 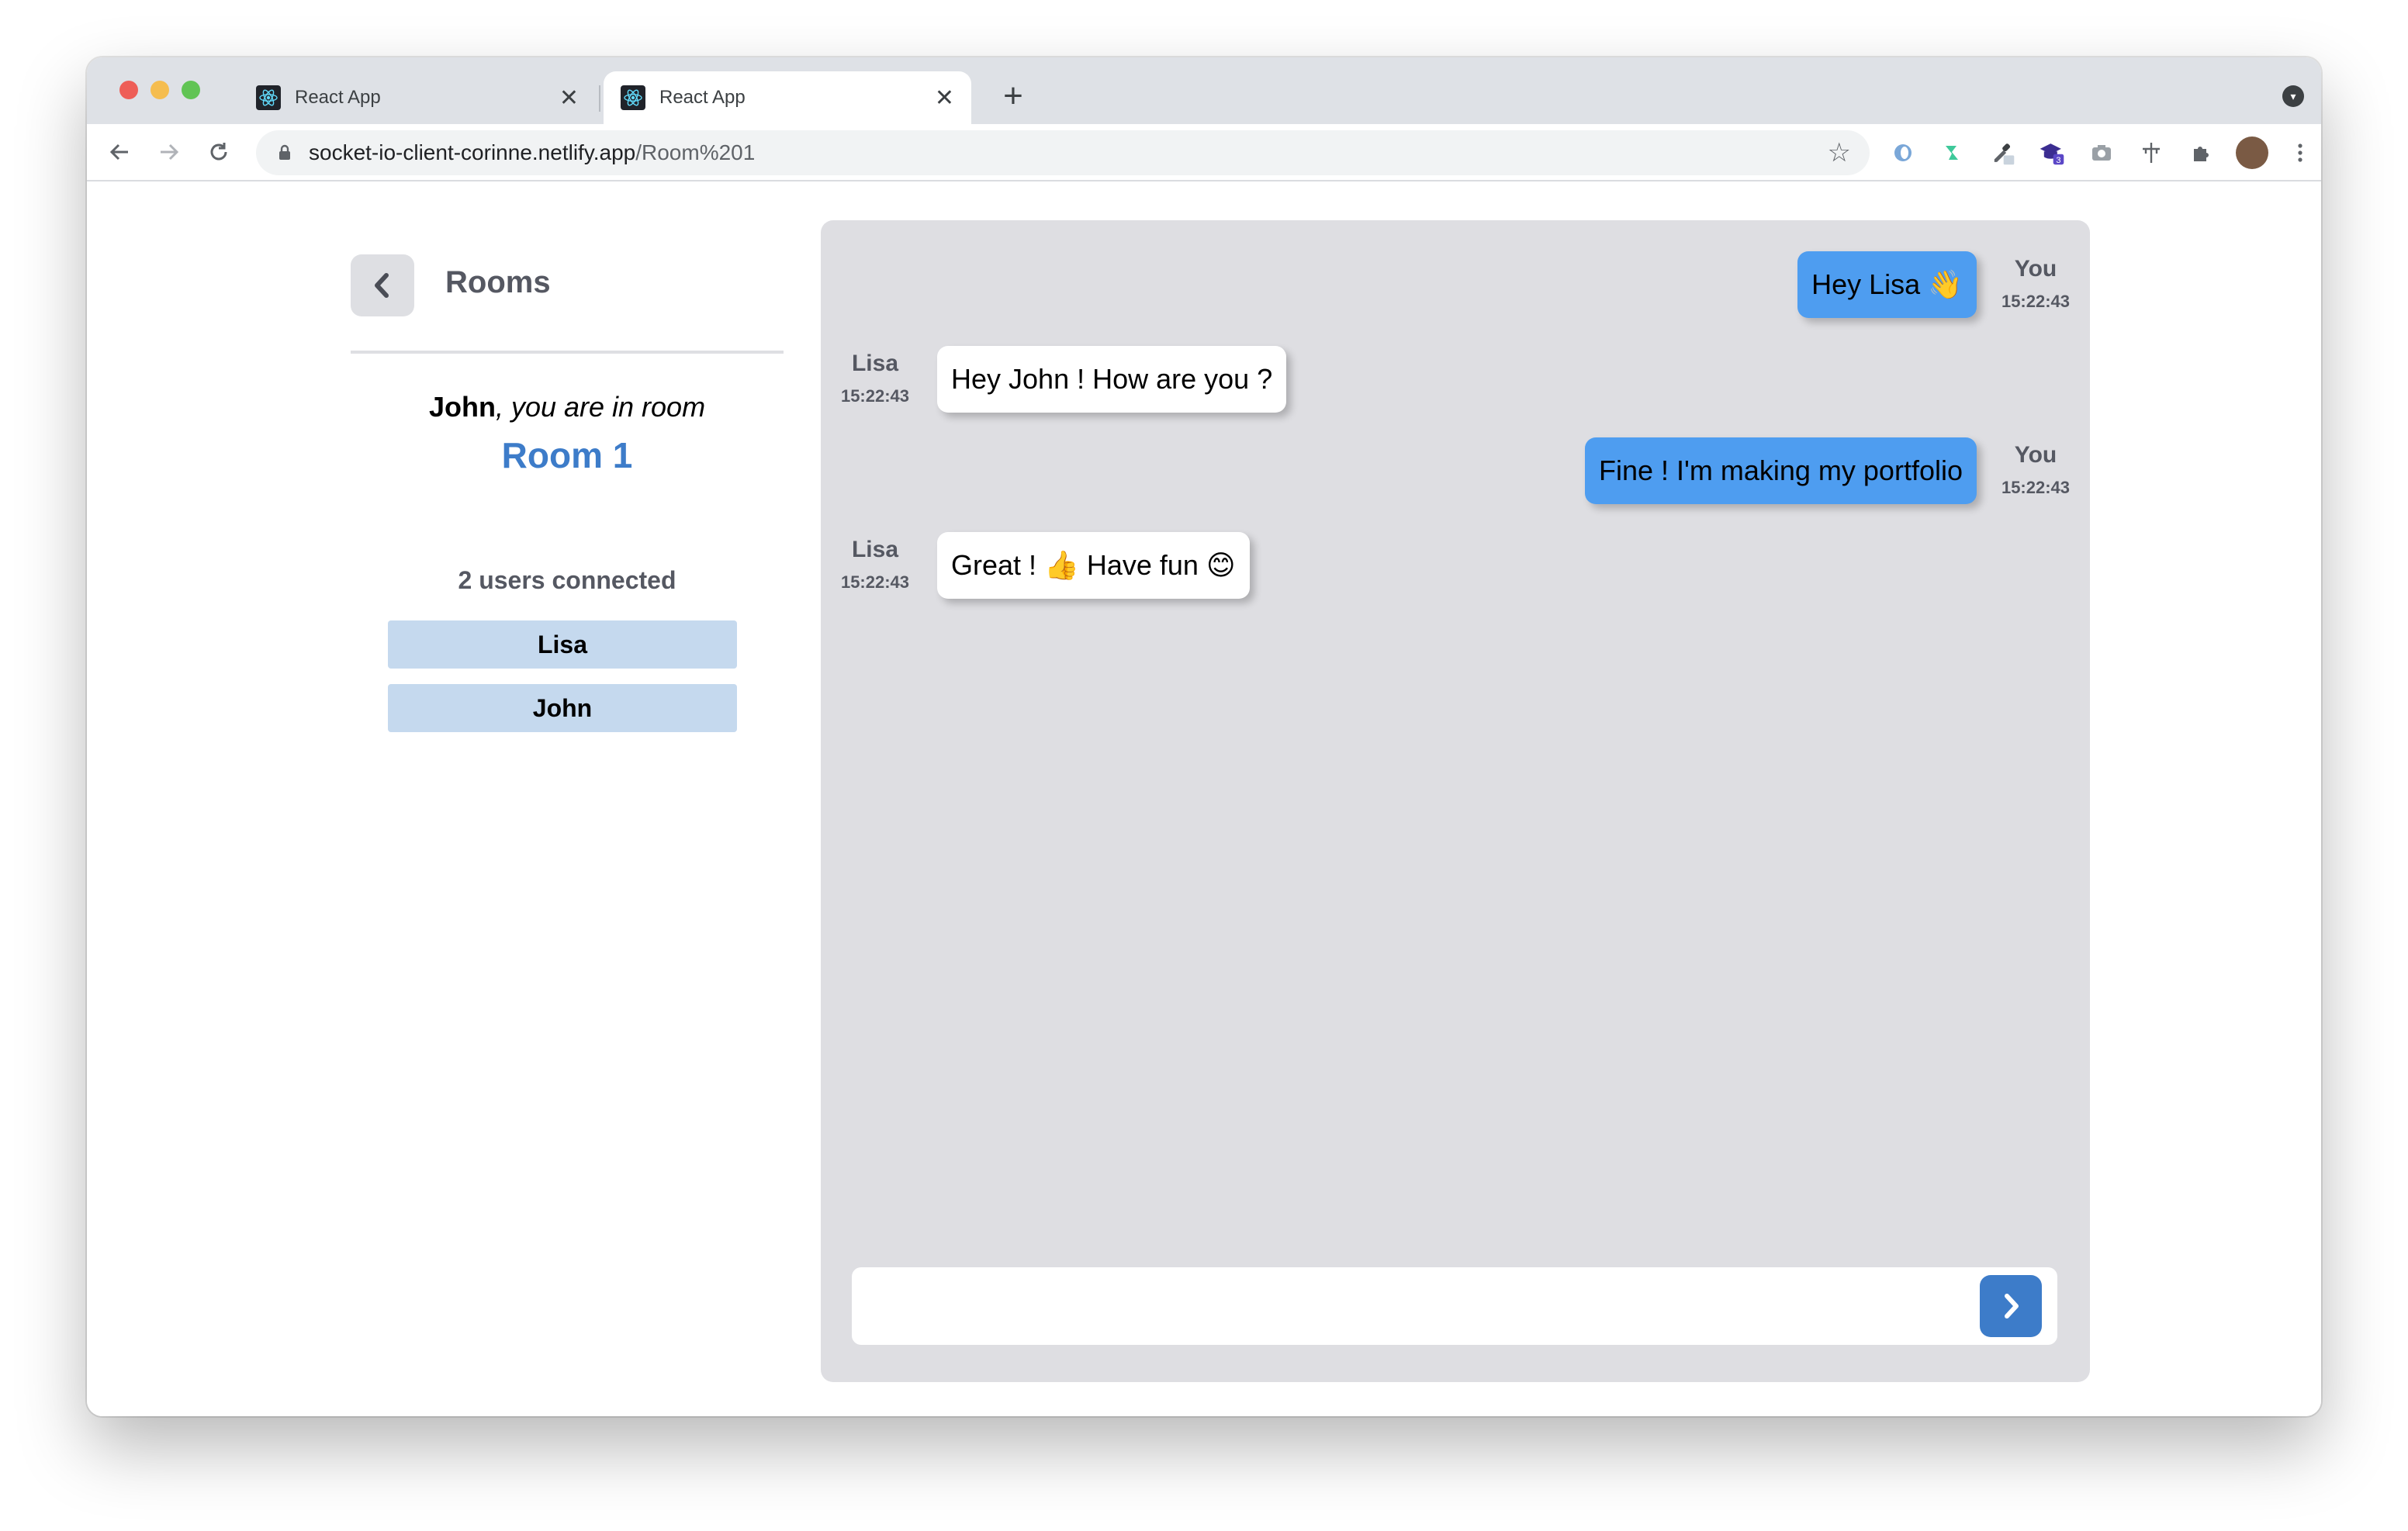 What do you see at coordinates (1903, 153) in the screenshot?
I see `extension-1-icon` at bounding box center [1903, 153].